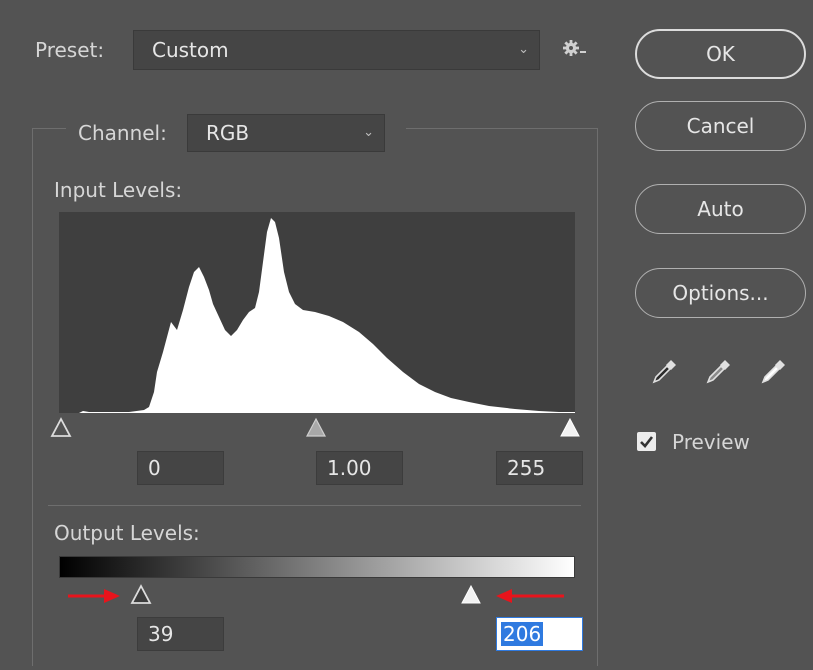 The image size is (813, 670). What do you see at coordinates (665, 373) in the screenshot?
I see `black-point-eyedropper-icon` at bounding box center [665, 373].